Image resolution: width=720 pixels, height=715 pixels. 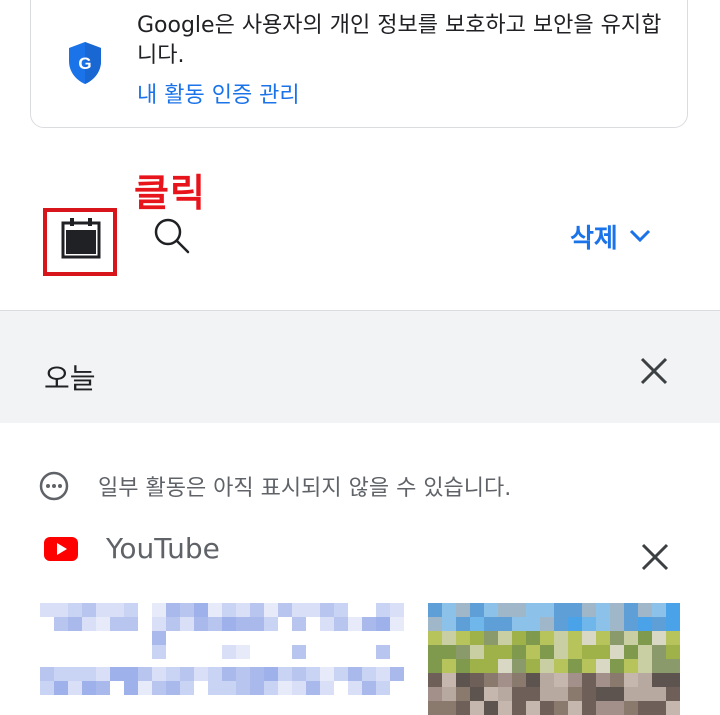 I want to click on delete-label: 삭제, so click(x=594, y=238).